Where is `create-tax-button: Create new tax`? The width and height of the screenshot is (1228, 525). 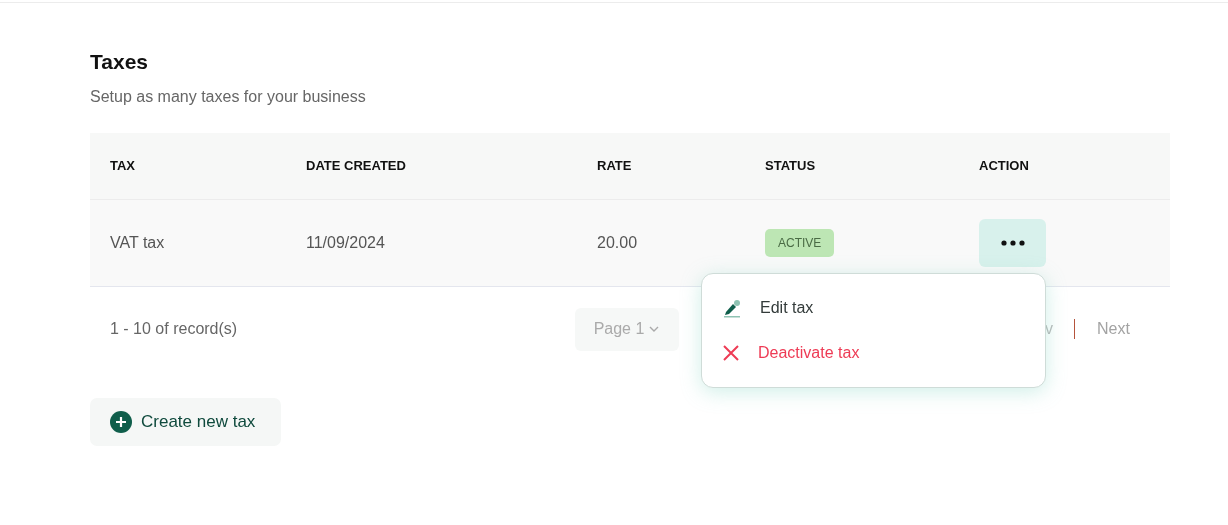
create-tax-button: Create new tax is located at coordinates (185, 422).